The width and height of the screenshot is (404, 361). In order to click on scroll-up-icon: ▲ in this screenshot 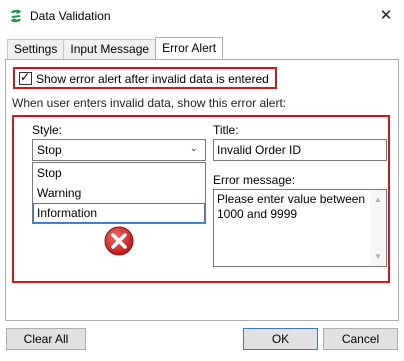, I will do `click(378, 199)`.